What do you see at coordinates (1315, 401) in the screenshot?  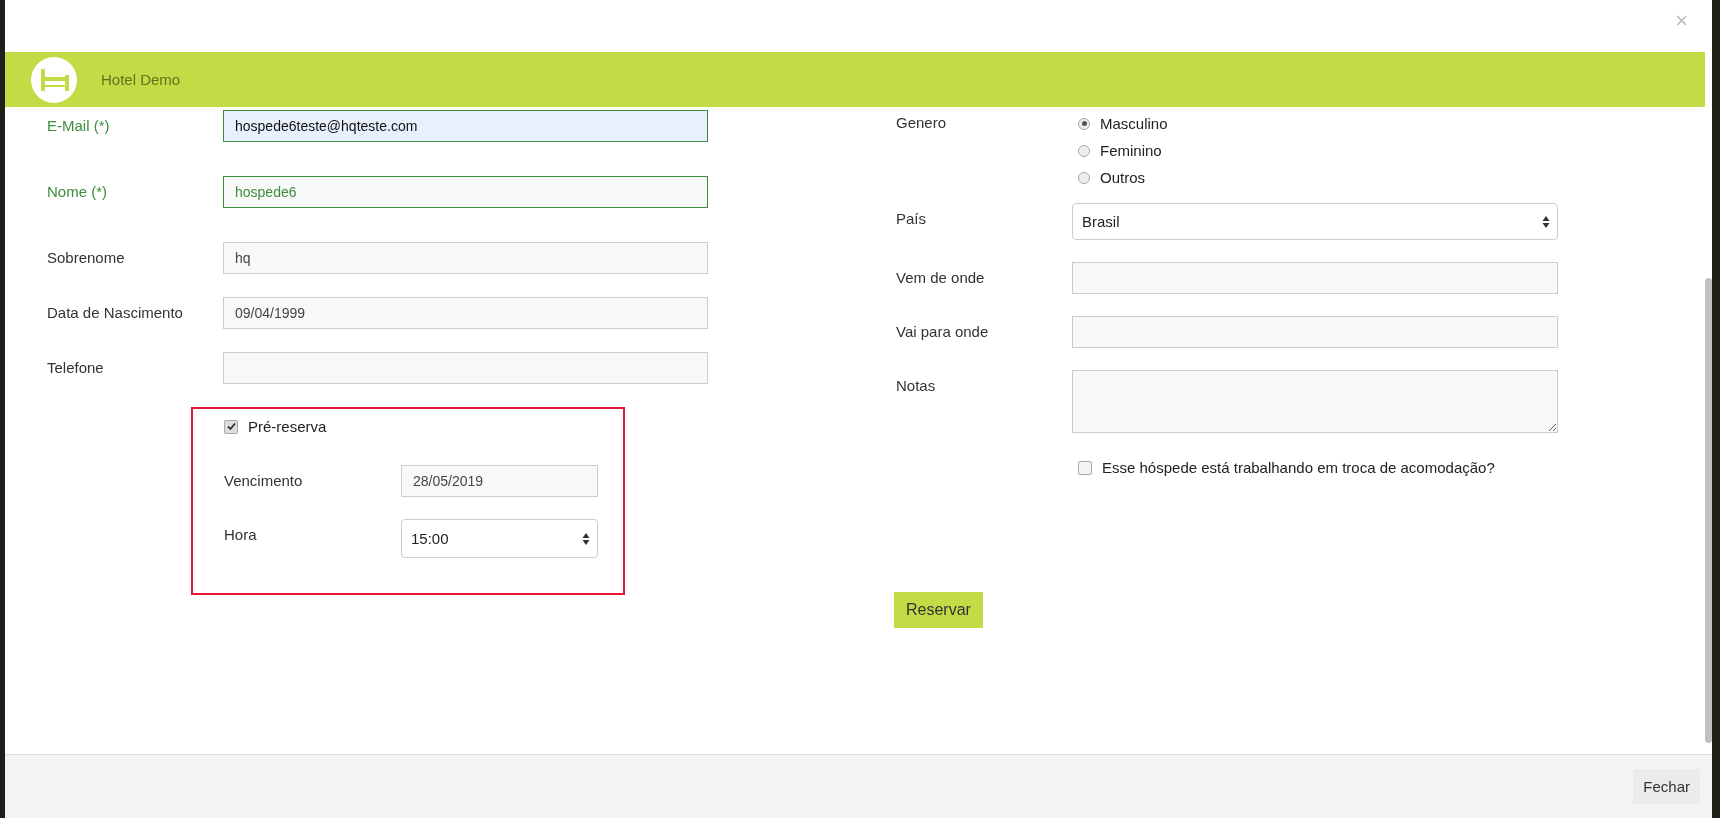 I see `notes-field` at bounding box center [1315, 401].